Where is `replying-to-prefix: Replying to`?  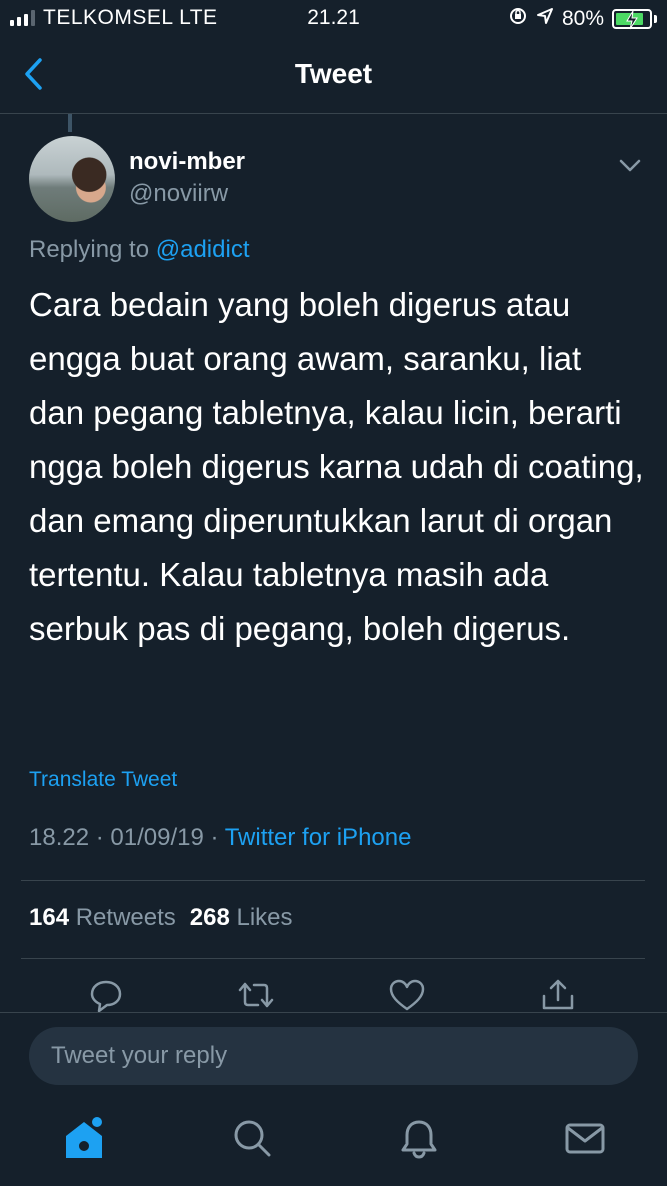 replying-to-prefix: Replying to is located at coordinates (89, 249).